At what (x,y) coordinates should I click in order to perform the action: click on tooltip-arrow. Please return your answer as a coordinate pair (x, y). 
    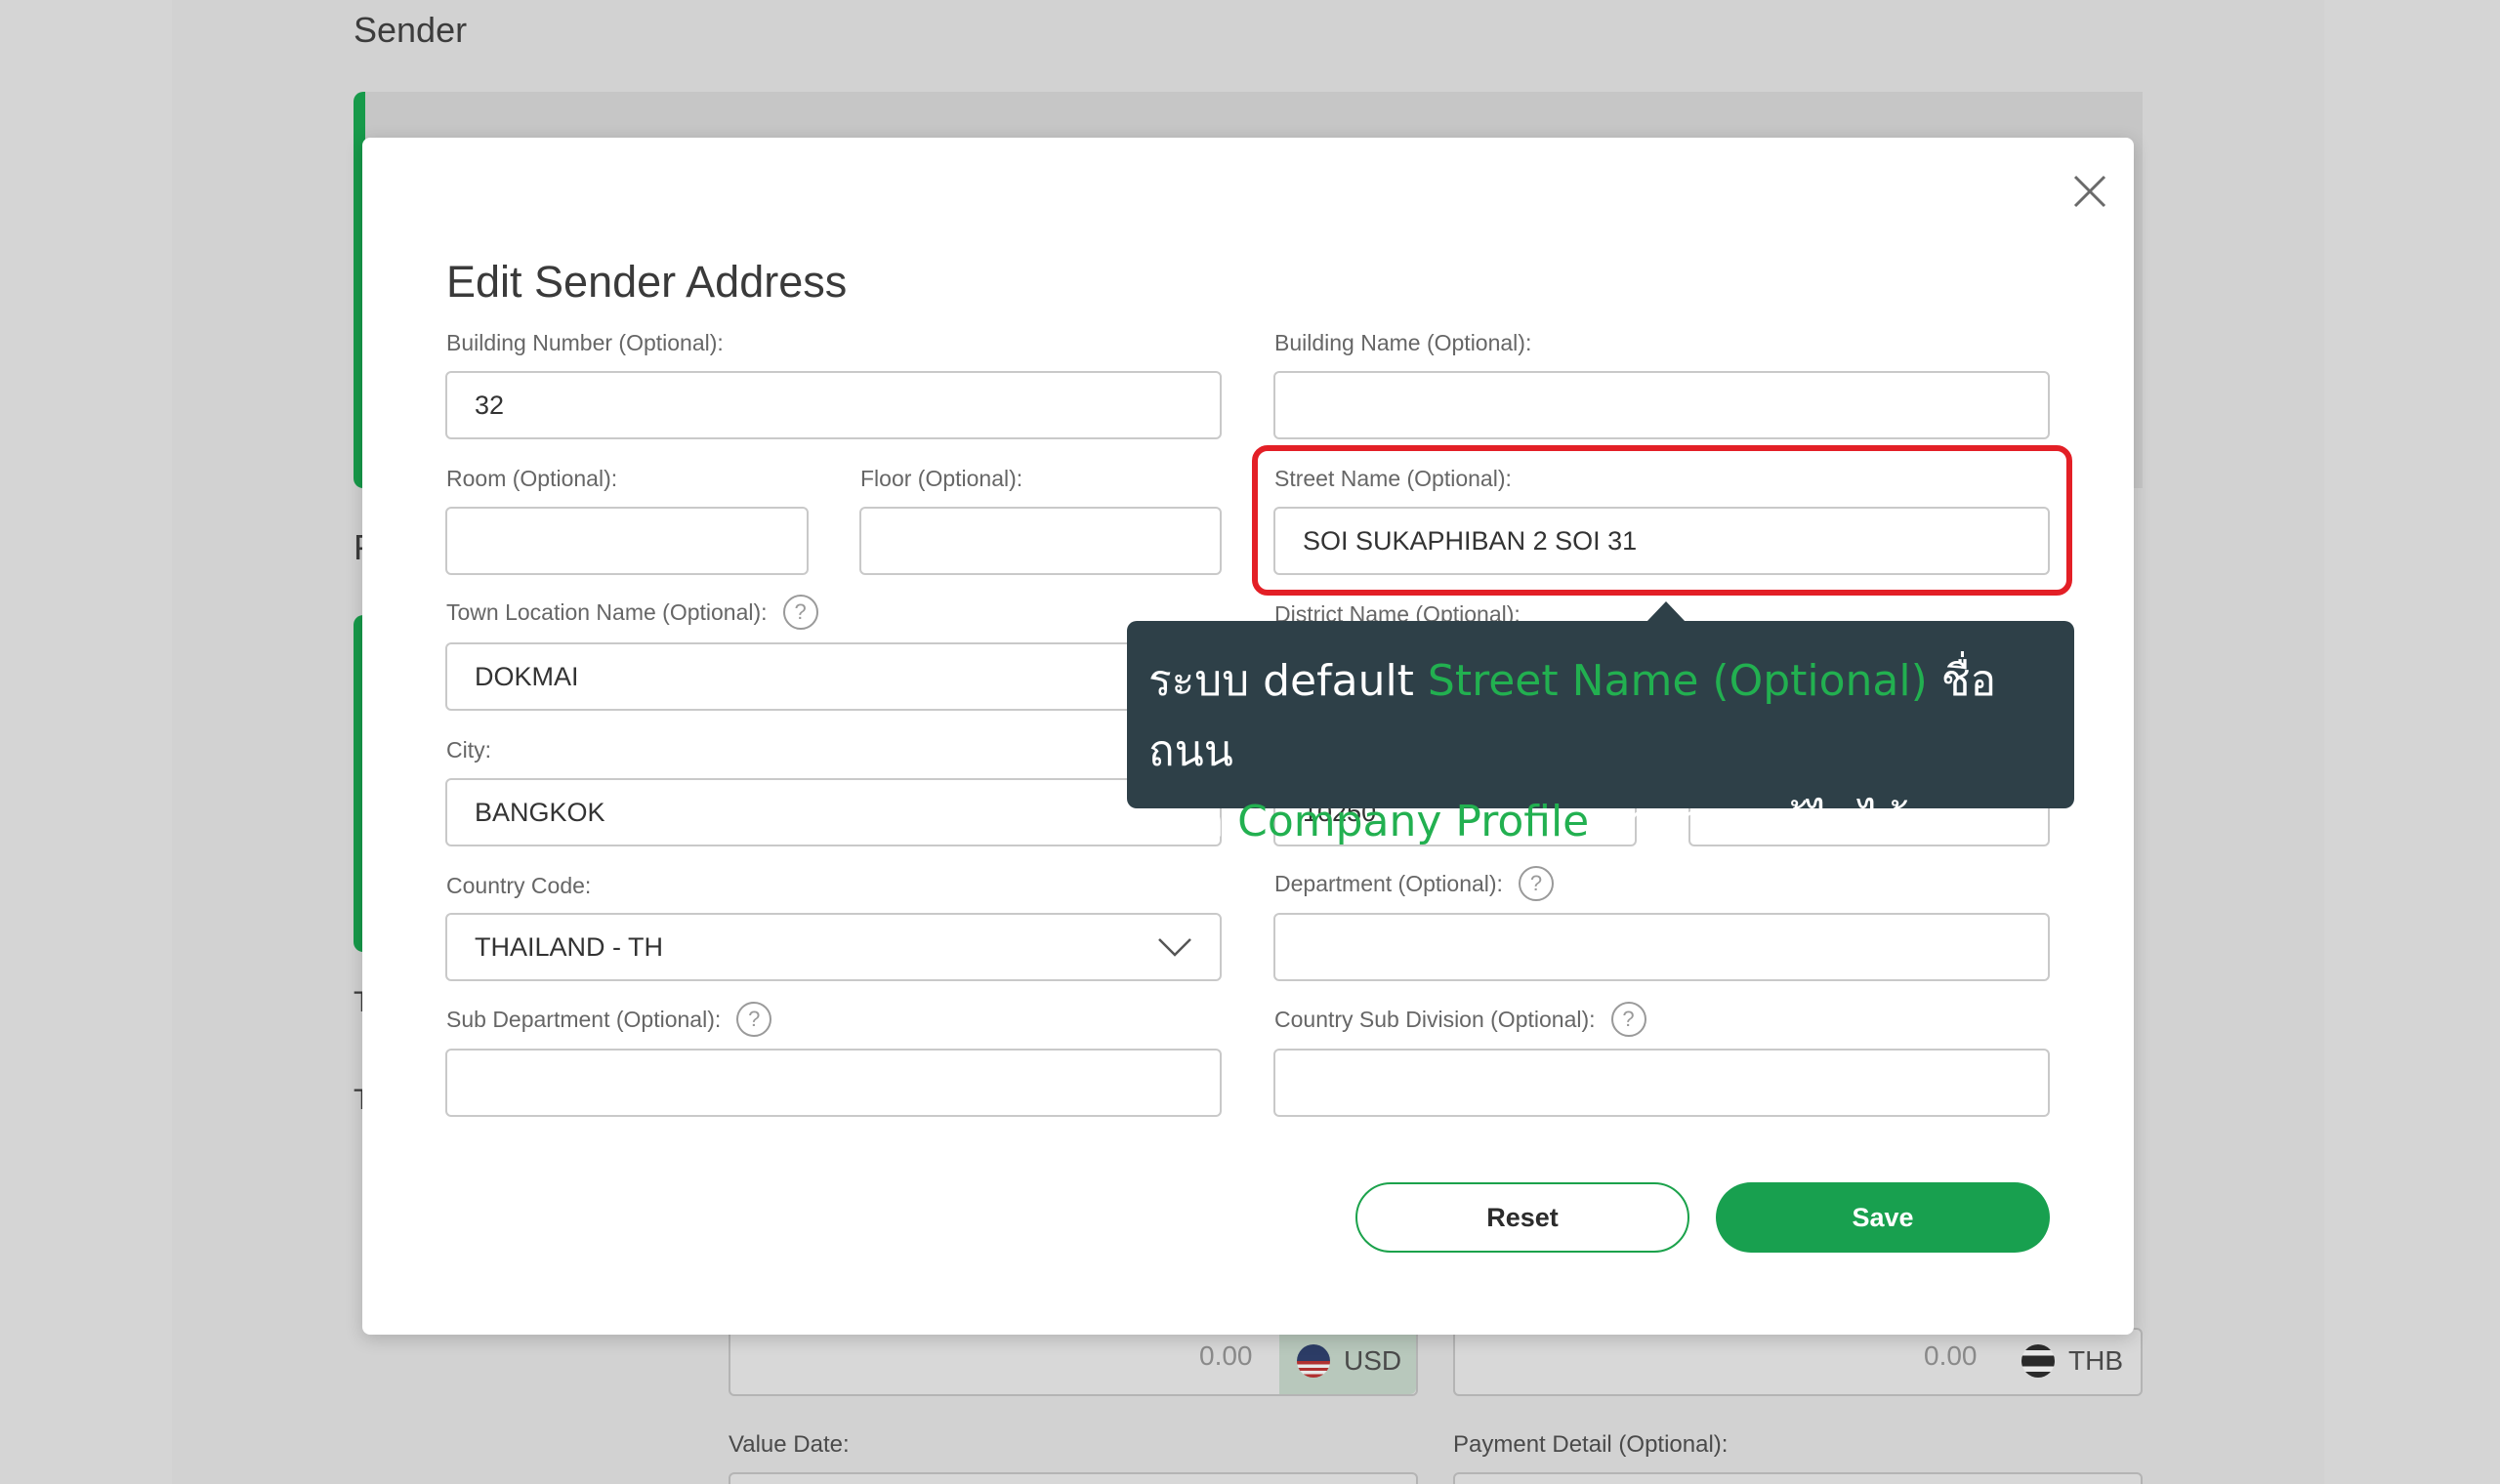
    Looking at the image, I should click on (1666, 612).